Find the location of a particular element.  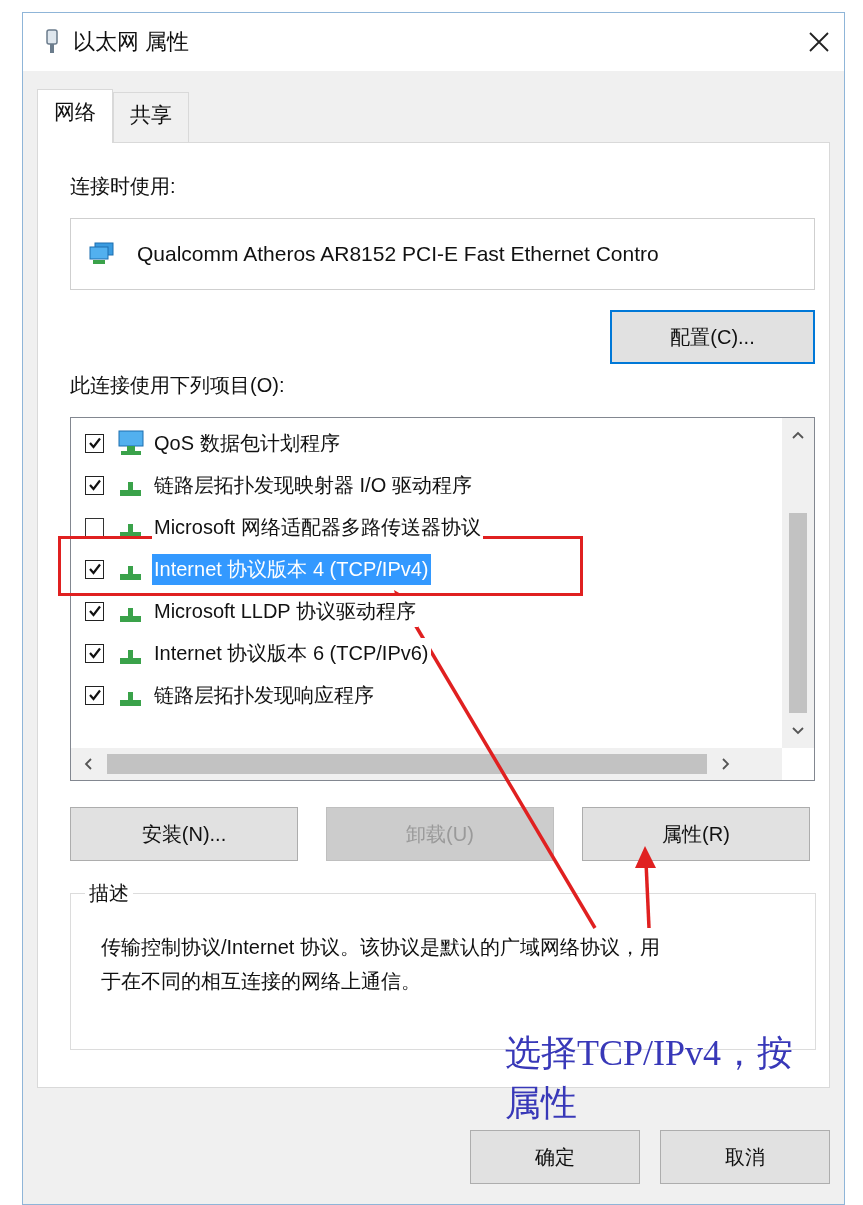

annotation-note: 选择TCP/IPv4，按属性 is located at coordinates (650, 1078).